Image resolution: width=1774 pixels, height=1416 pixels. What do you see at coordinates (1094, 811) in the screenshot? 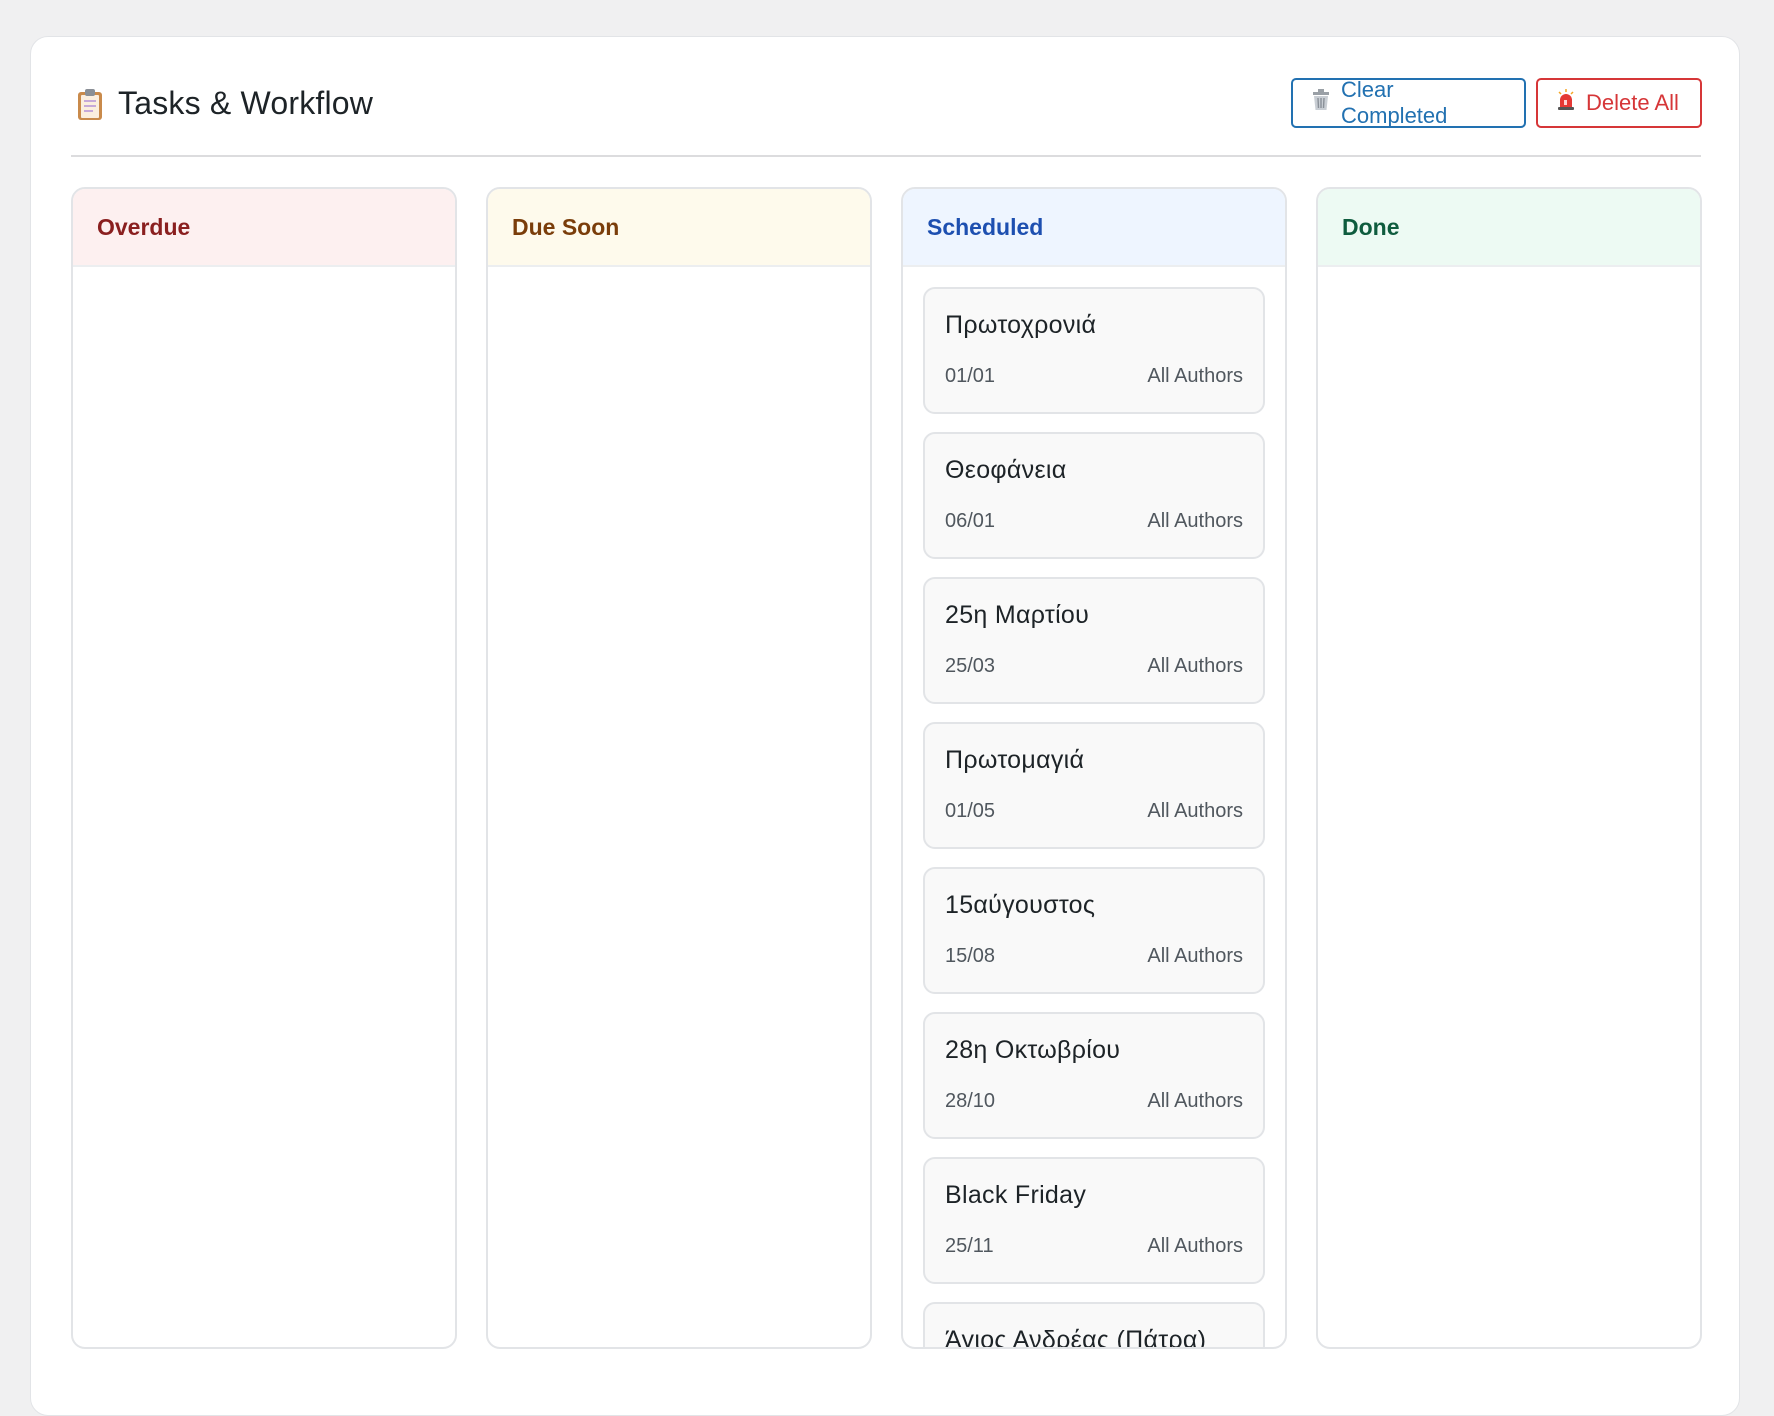
I see `task-meta: 01/05 All Authors` at bounding box center [1094, 811].